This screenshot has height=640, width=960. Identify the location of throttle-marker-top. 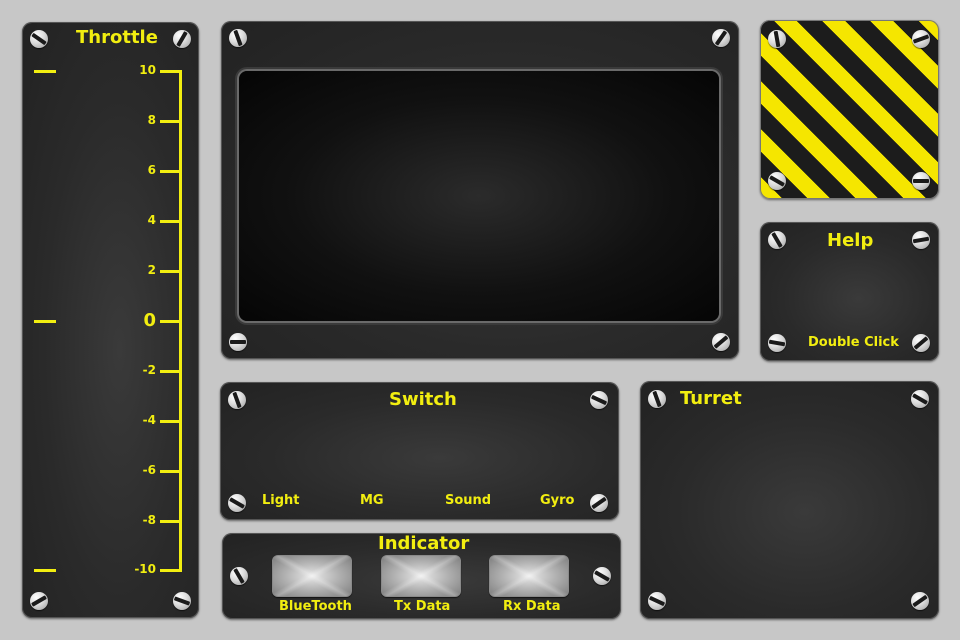
(45, 71).